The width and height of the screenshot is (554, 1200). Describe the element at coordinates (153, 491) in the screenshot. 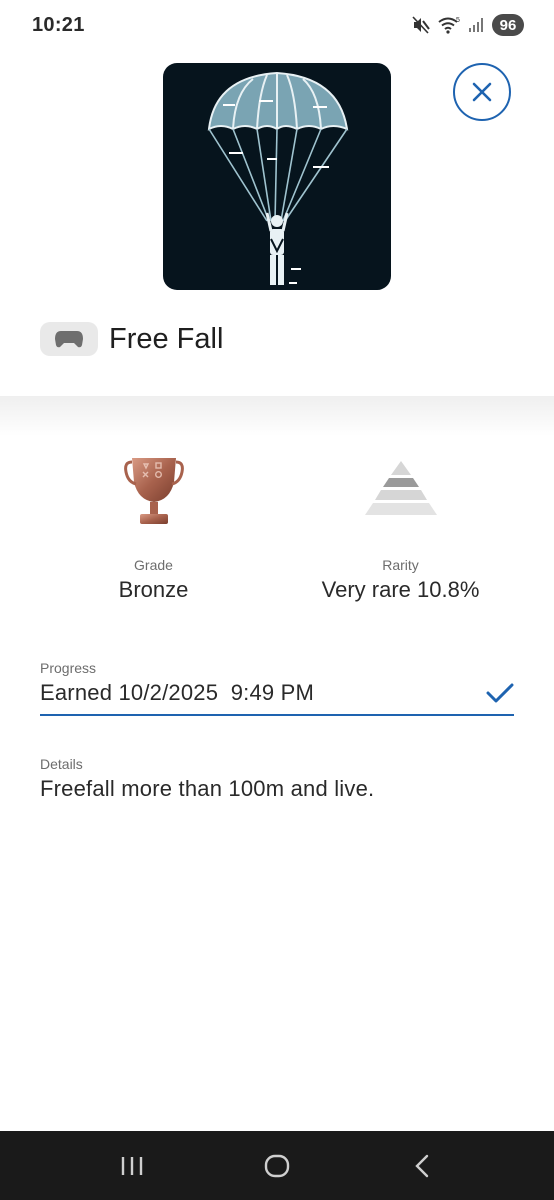

I see `bronze-trophy-icon` at that location.